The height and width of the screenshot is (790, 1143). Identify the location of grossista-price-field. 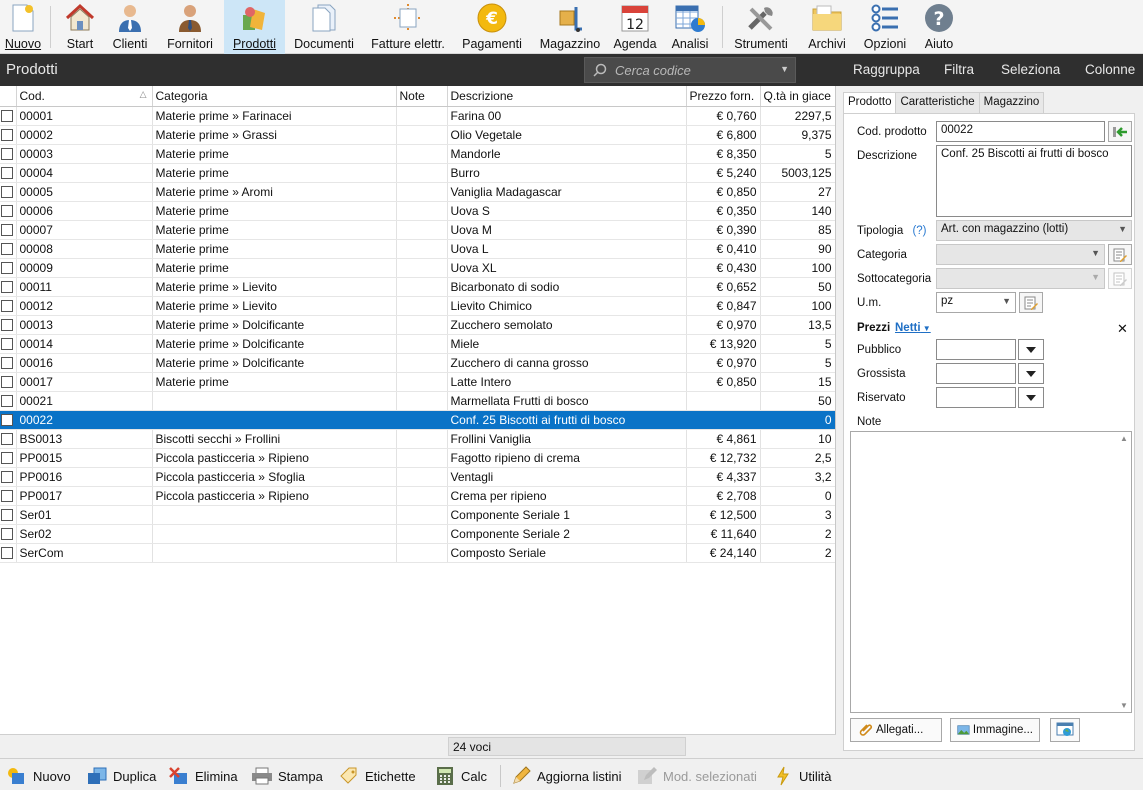
(976, 373).